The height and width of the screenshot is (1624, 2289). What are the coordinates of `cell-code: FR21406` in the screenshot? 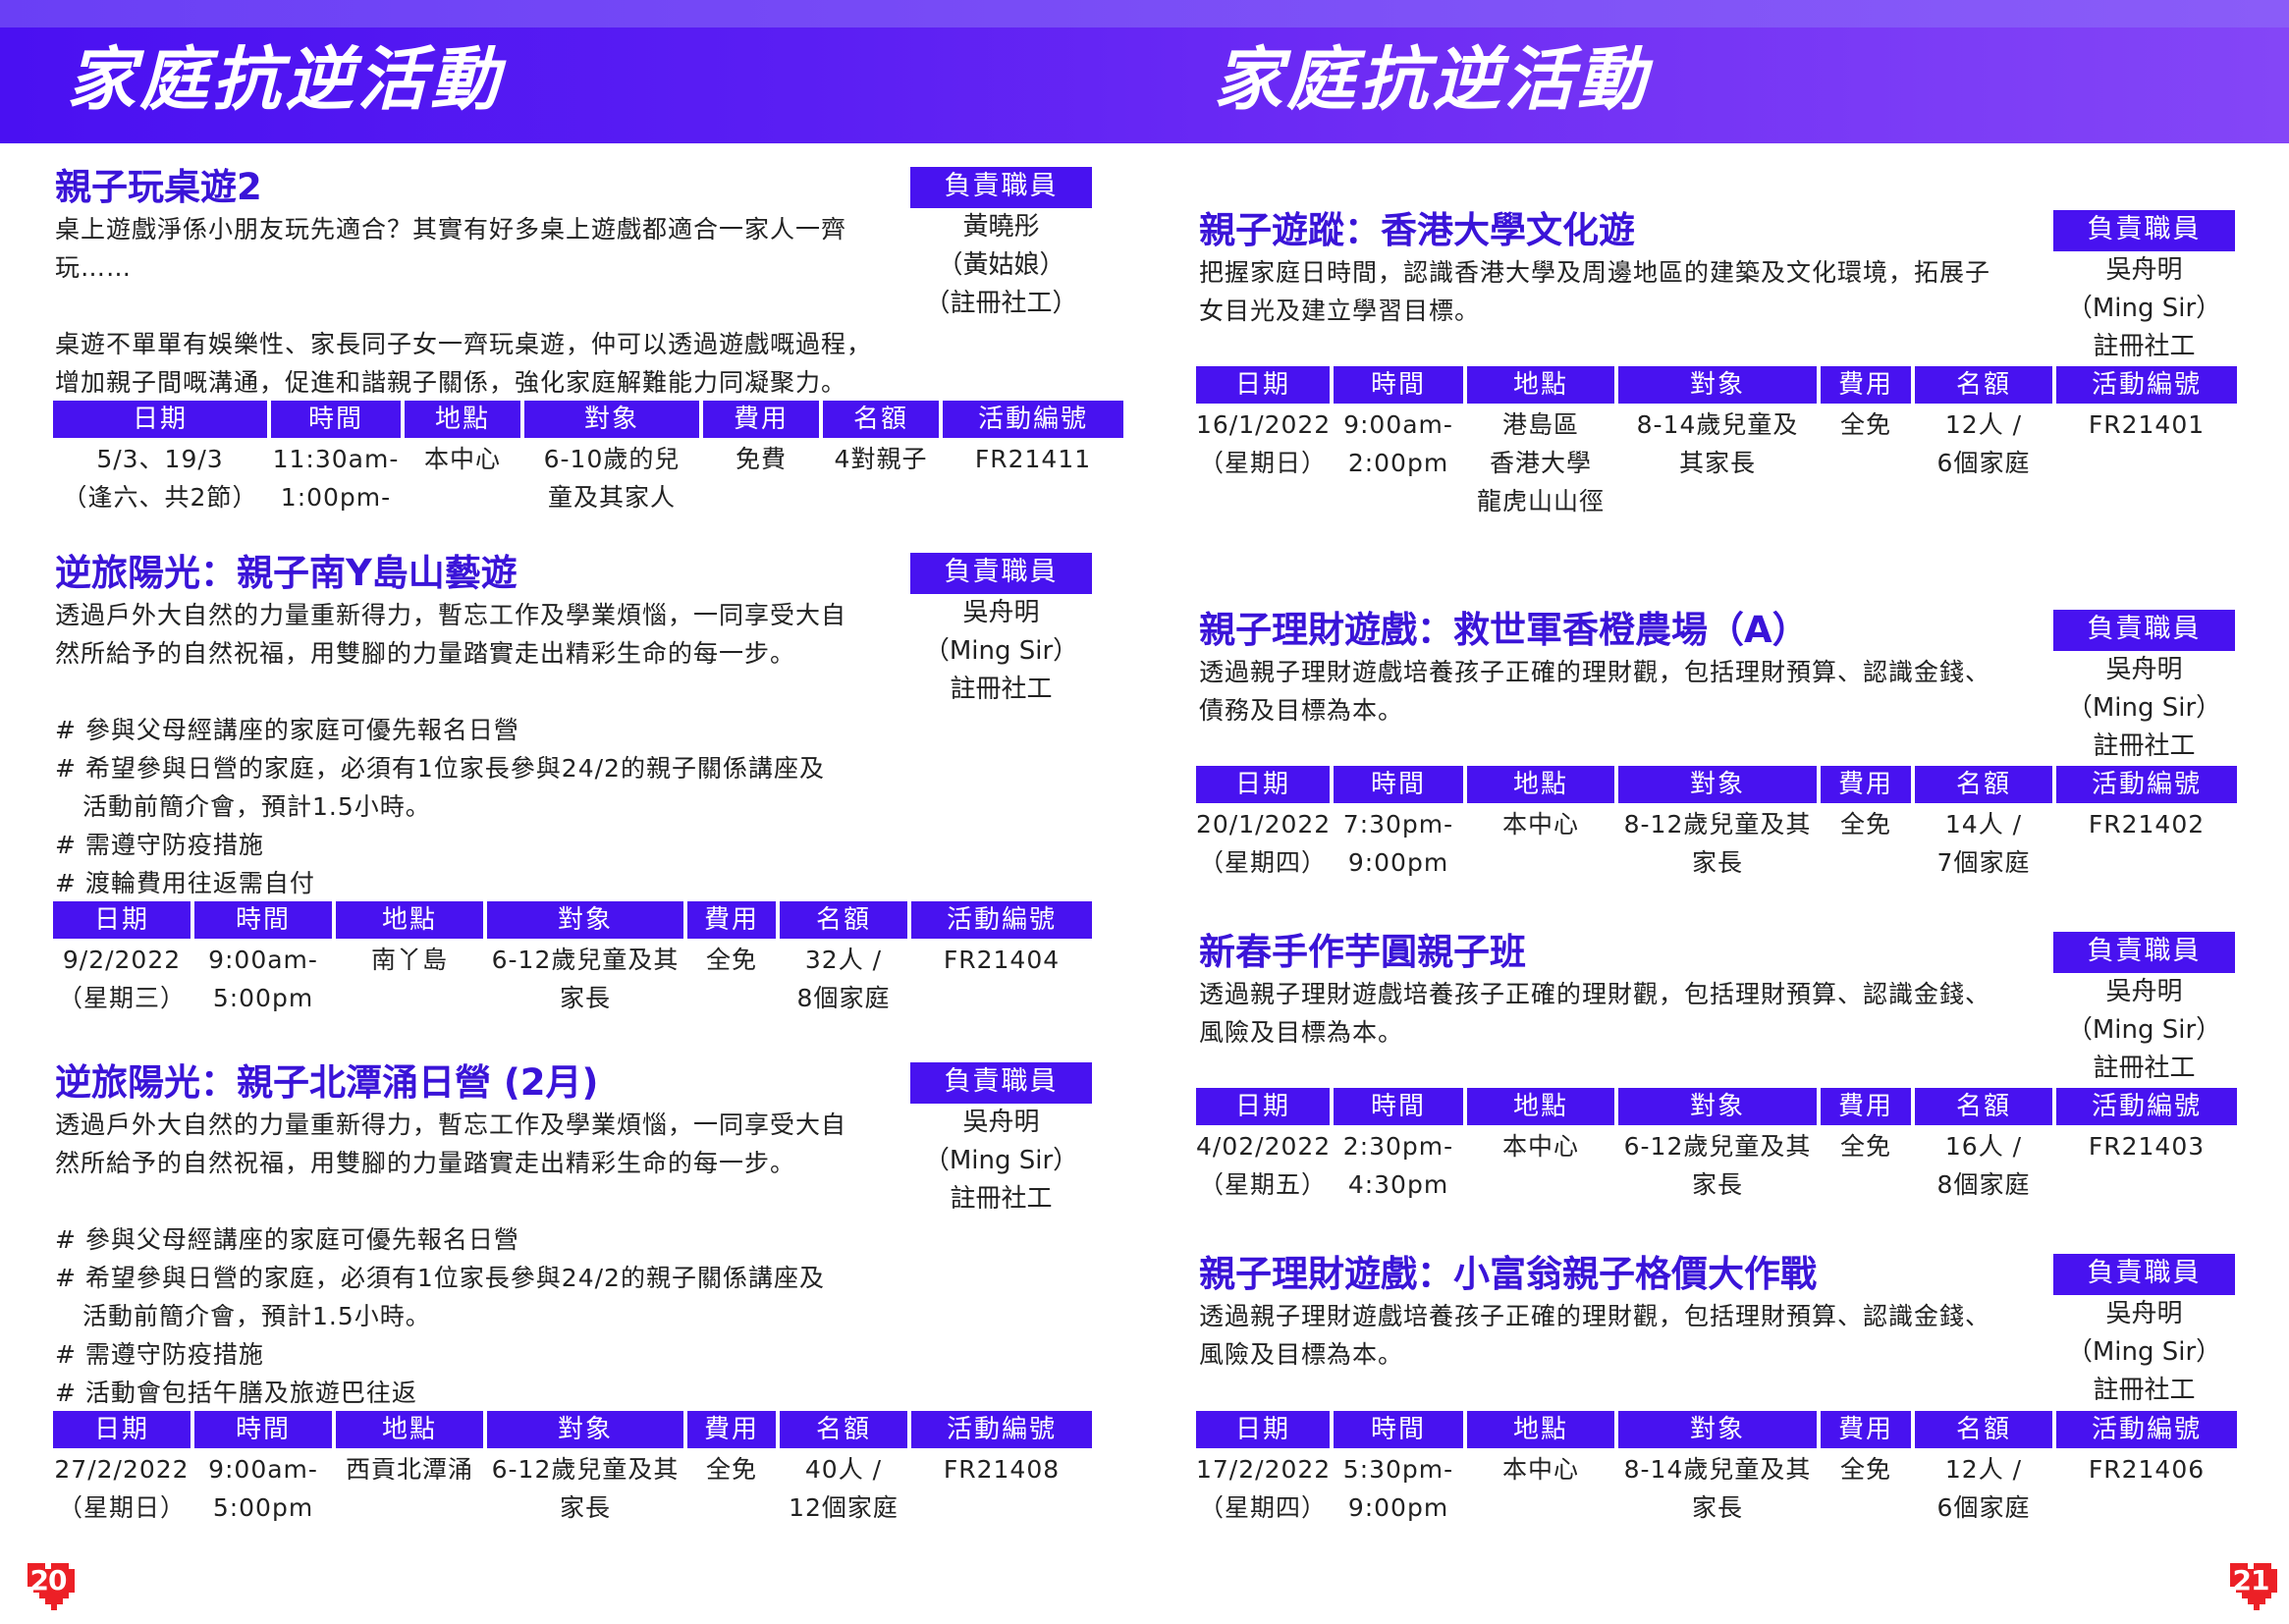 It's located at (2147, 1469).